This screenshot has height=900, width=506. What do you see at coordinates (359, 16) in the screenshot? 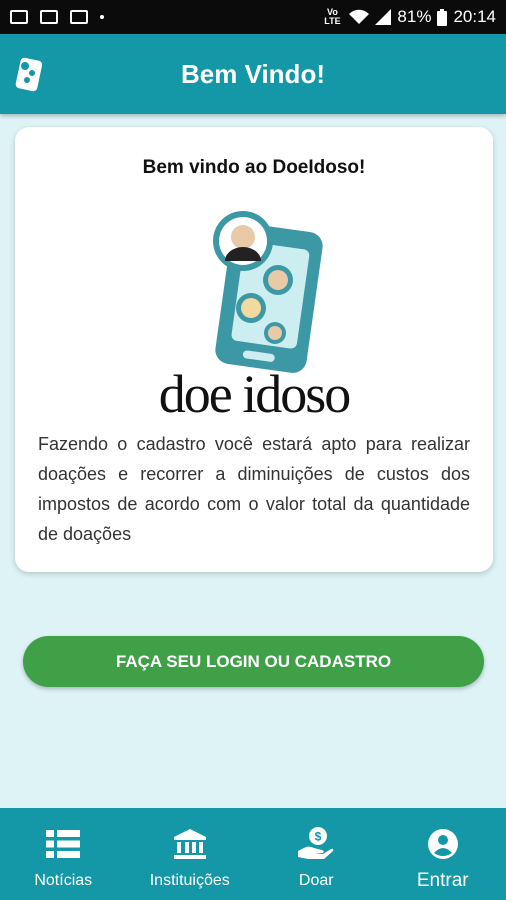
I see `wifi-icon` at bounding box center [359, 16].